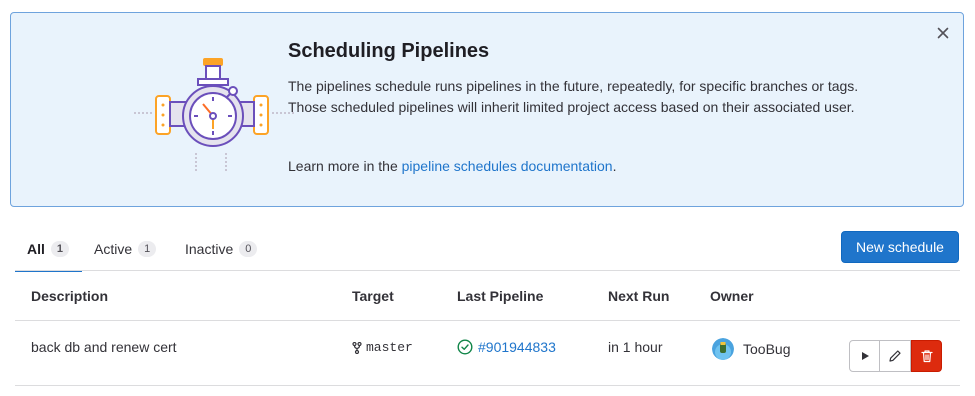  I want to click on delete-button, so click(926, 356).